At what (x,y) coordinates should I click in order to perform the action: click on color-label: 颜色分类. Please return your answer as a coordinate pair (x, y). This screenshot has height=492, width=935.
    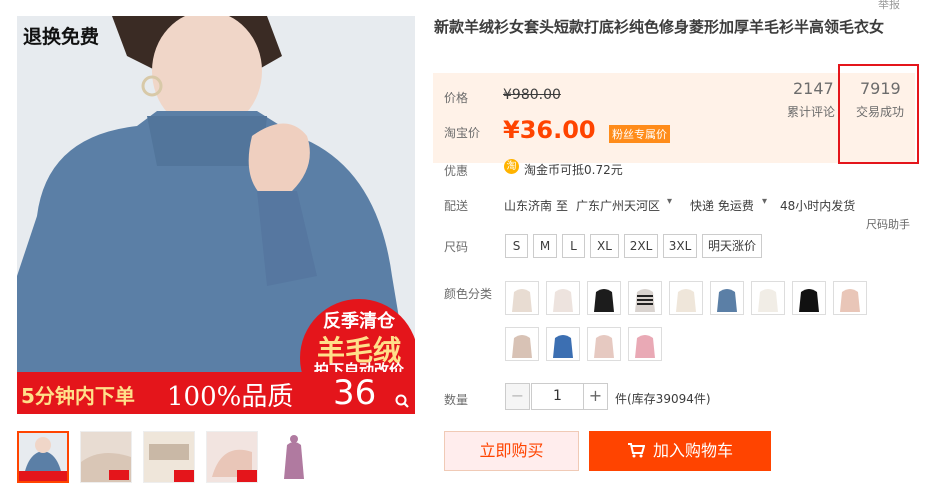
    Looking at the image, I should click on (468, 294).